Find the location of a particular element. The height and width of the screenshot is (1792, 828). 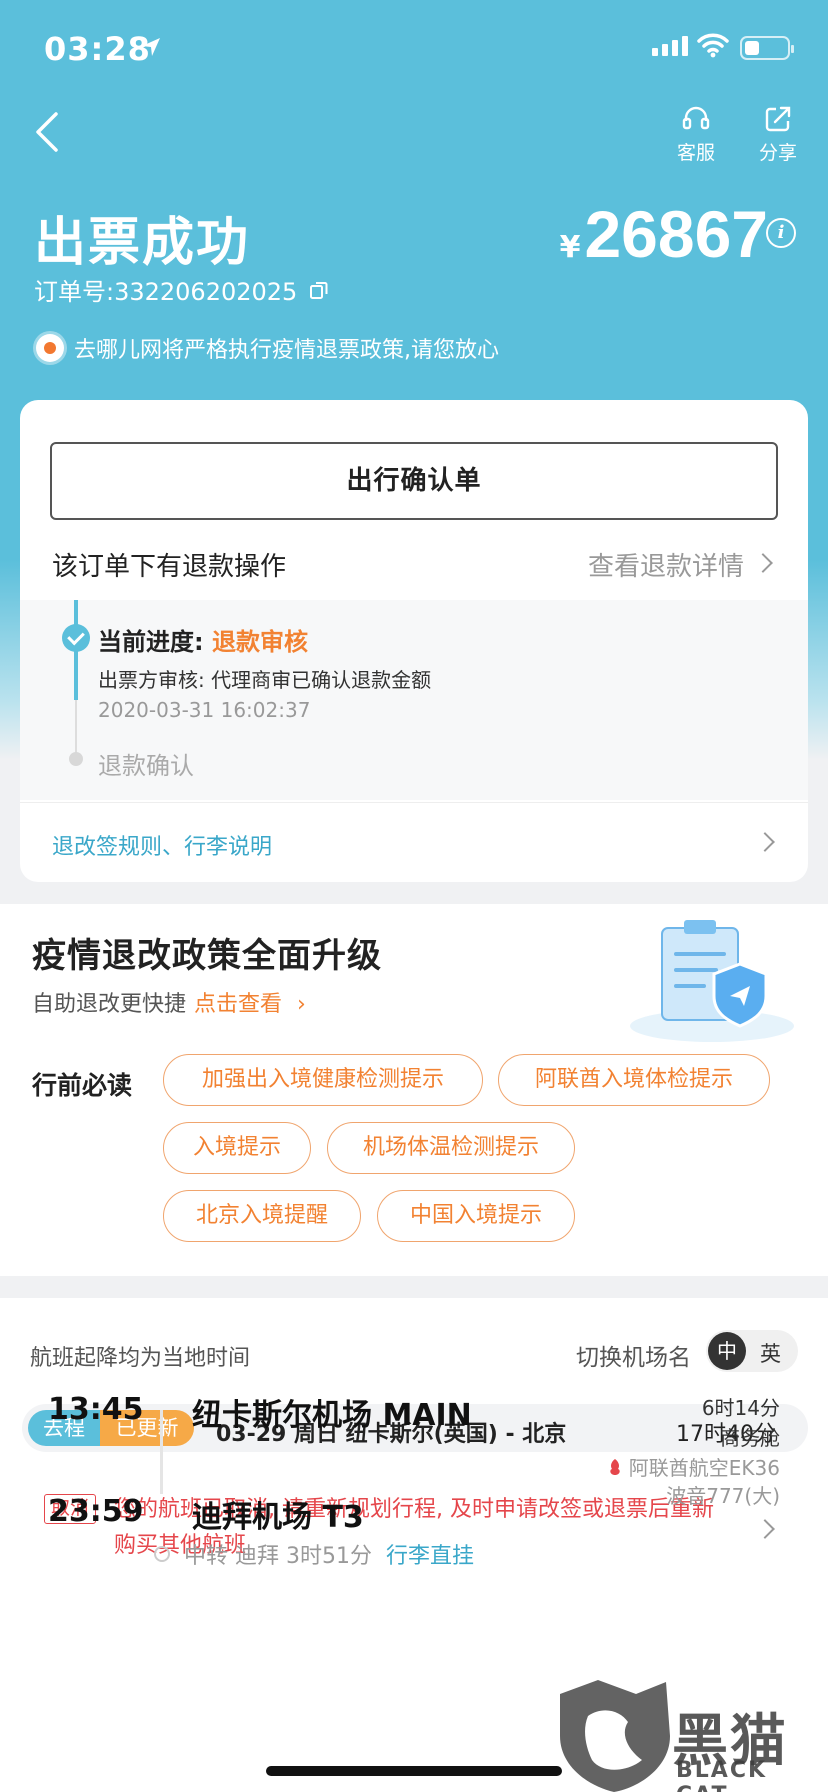

refund-label: 该订单下有退款操作 is located at coordinates (169, 567).